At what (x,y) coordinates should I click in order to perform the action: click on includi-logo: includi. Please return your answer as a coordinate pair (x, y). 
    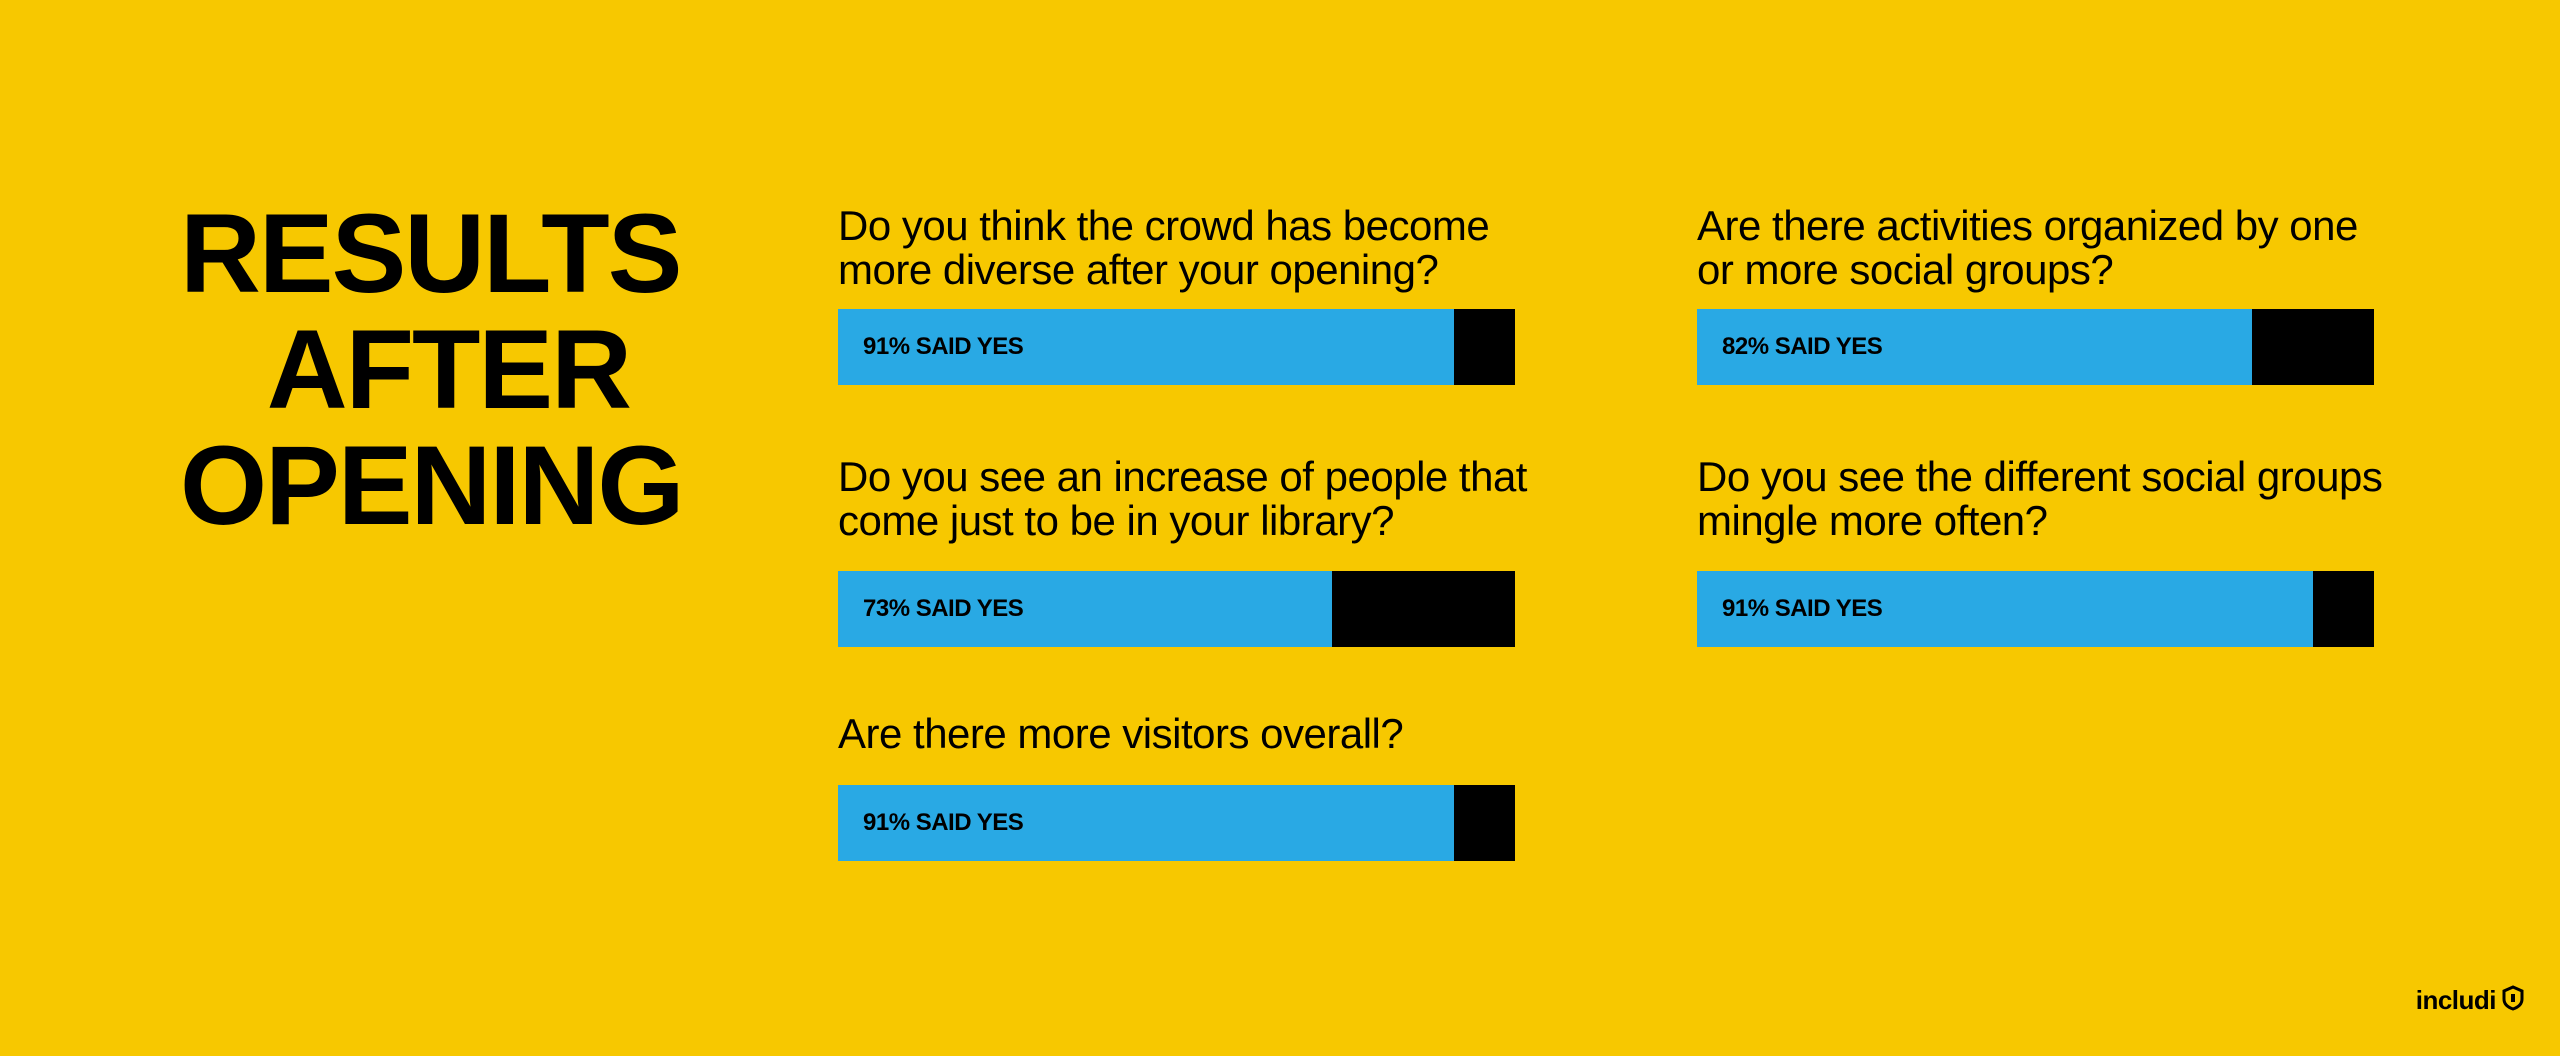
    Looking at the image, I should click on (2470, 1000).